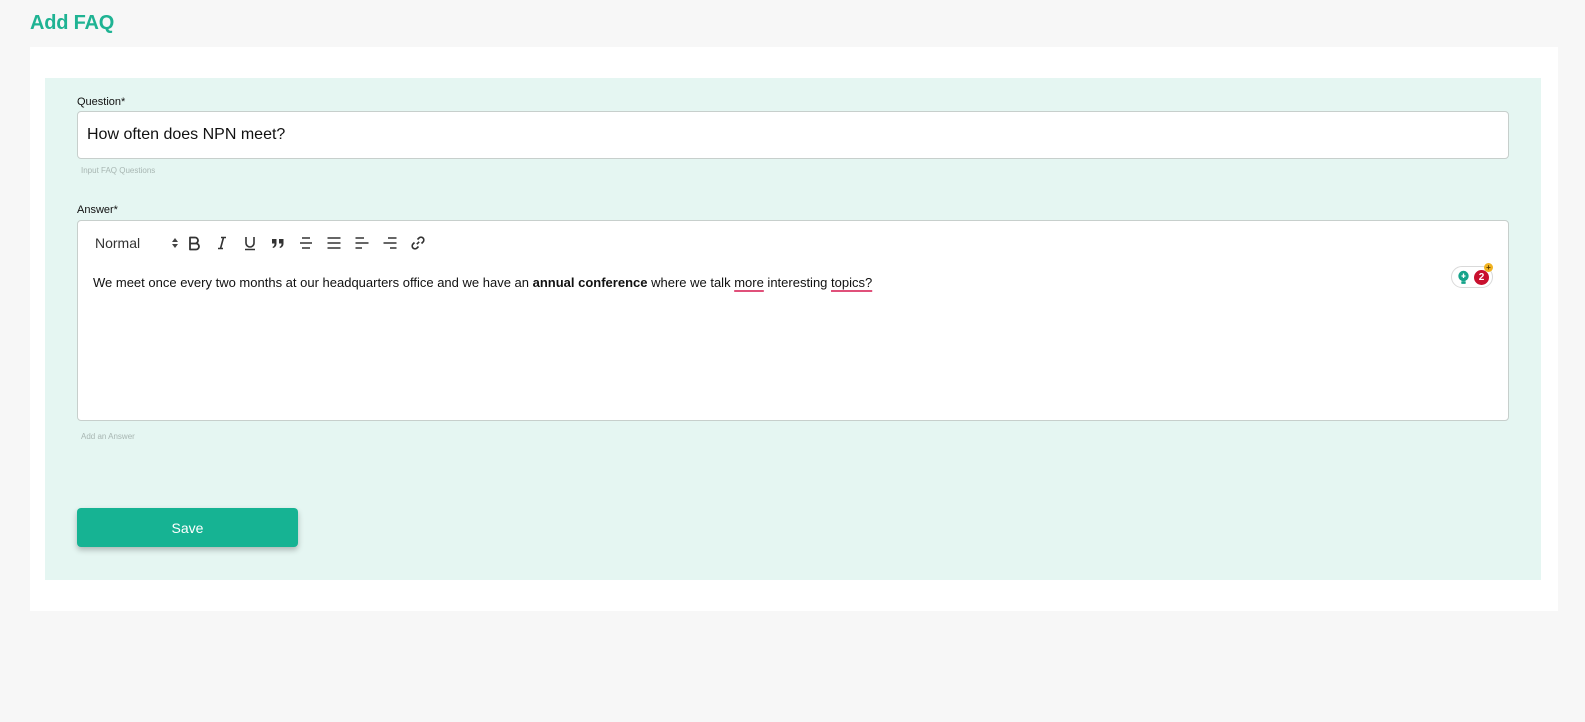 This screenshot has width=1585, height=722. Describe the element at coordinates (175, 243) in the screenshot. I see `select-arrows-icon` at that location.